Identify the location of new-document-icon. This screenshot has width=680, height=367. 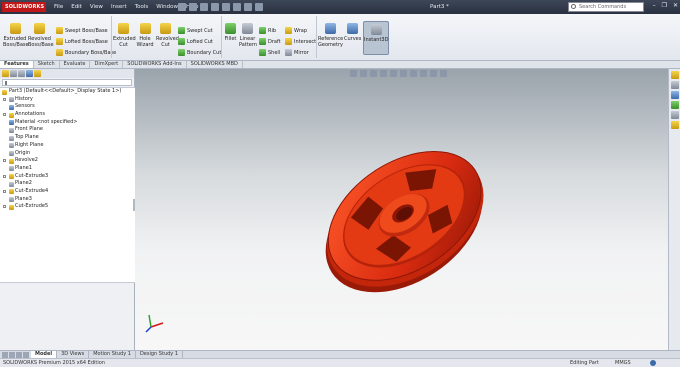
(182, 7).